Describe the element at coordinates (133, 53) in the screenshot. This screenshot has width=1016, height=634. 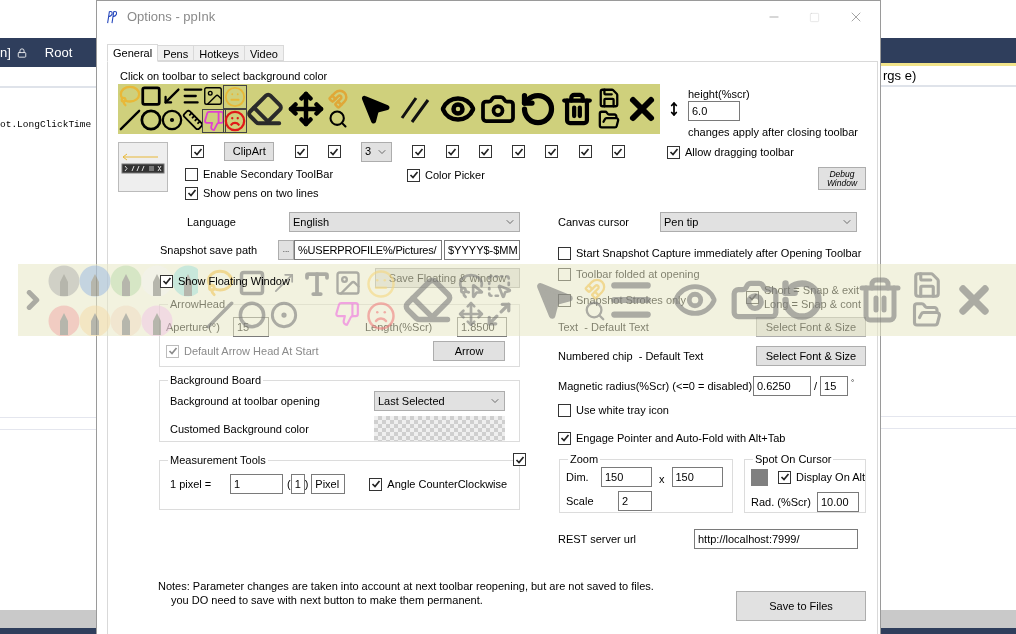
I see `tab: General` at that location.